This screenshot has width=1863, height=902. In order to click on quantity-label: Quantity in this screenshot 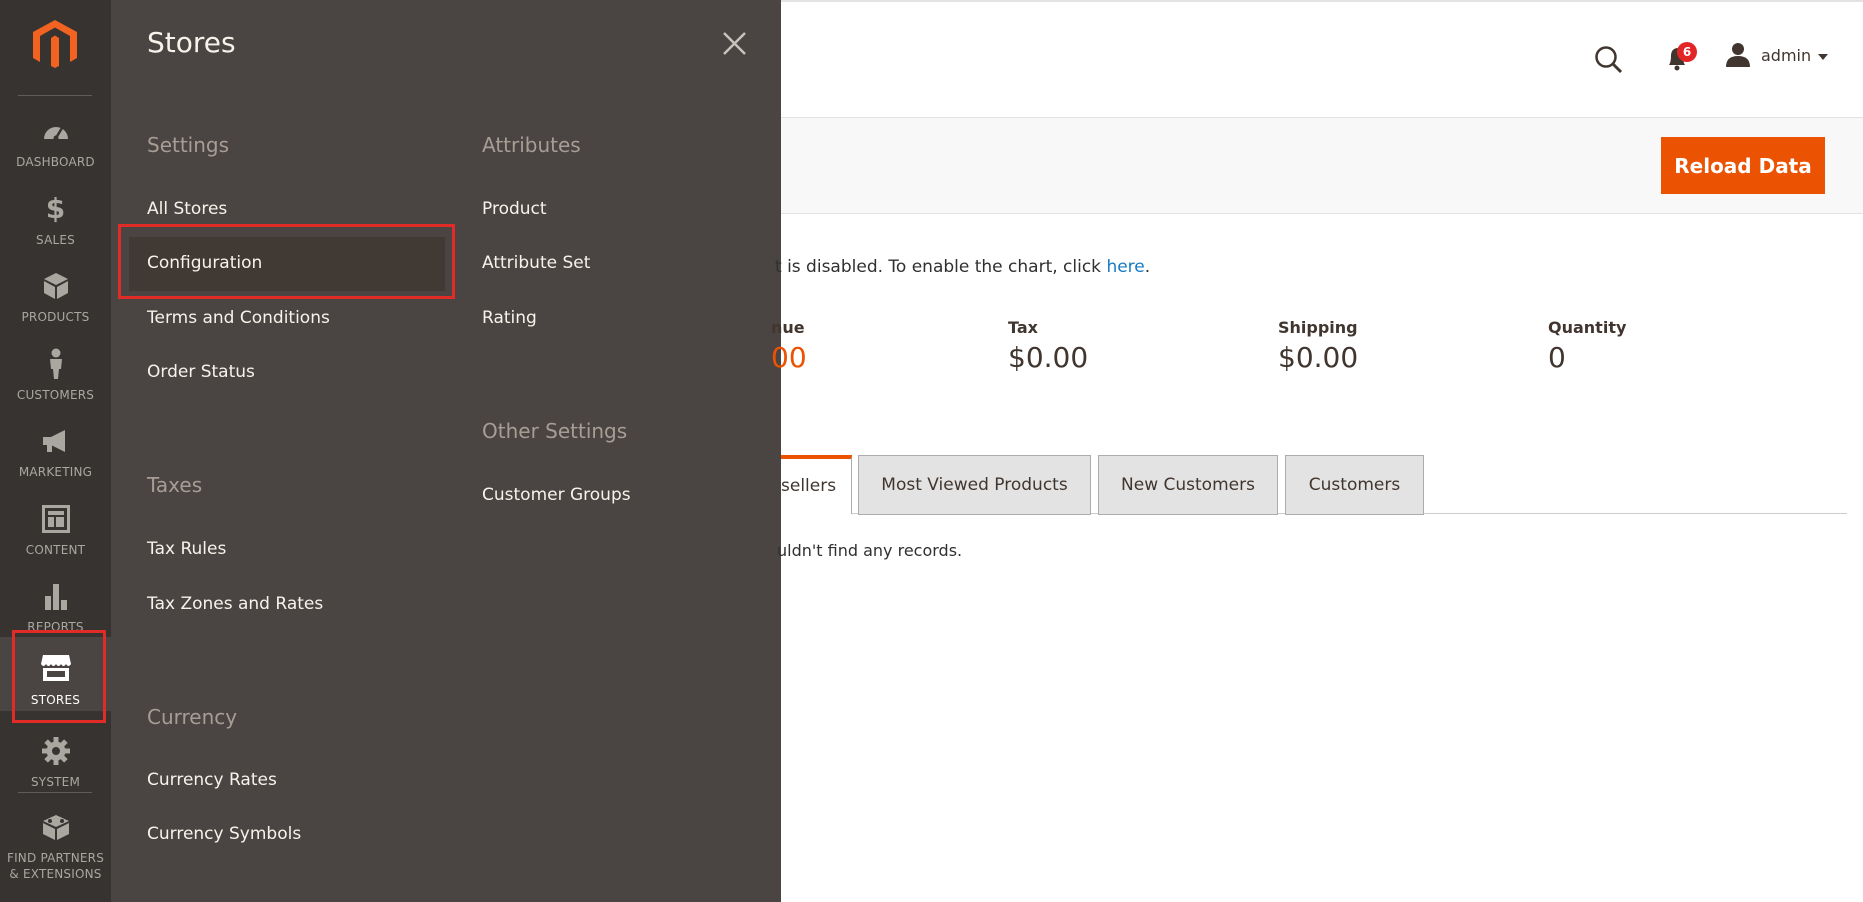, I will do `click(1587, 327)`.